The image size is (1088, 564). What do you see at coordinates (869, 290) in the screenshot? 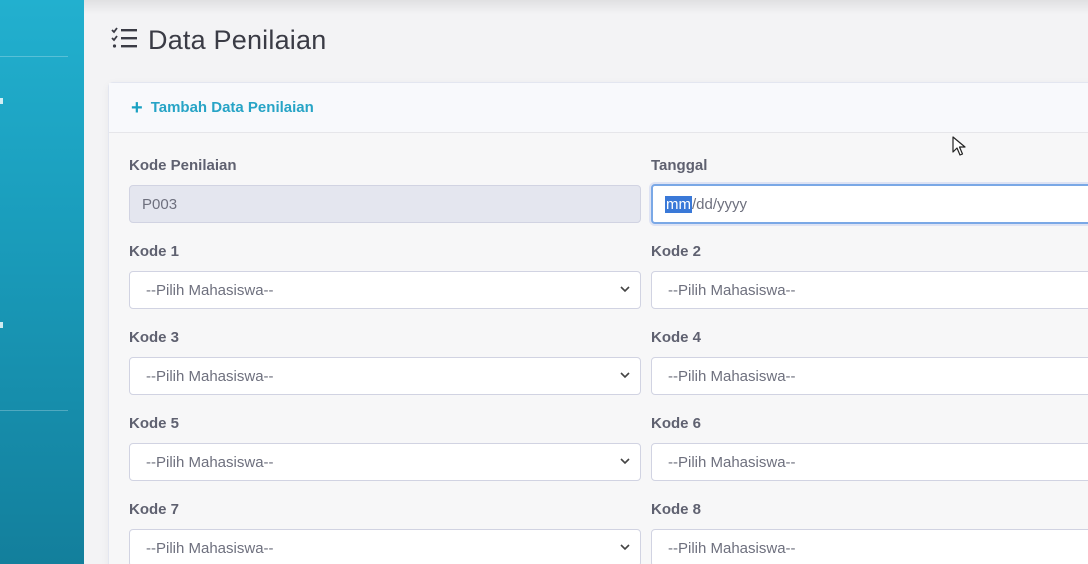
I see `kode-2-select: --Pilih Mahasiswa--` at bounding box center [869, 290].